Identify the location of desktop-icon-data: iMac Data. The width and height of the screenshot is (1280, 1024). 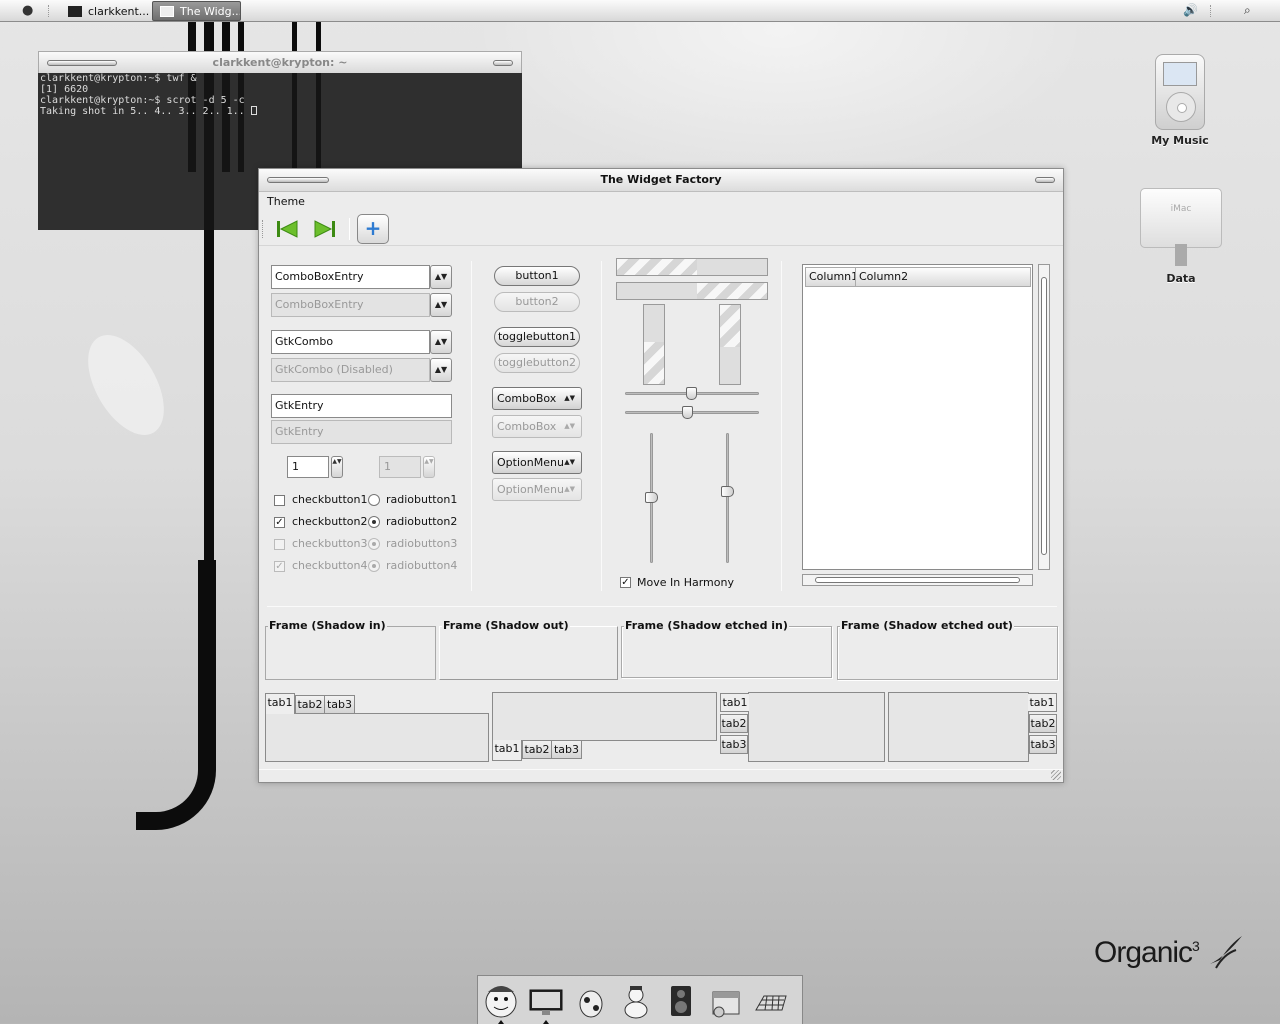
(1181, 236).